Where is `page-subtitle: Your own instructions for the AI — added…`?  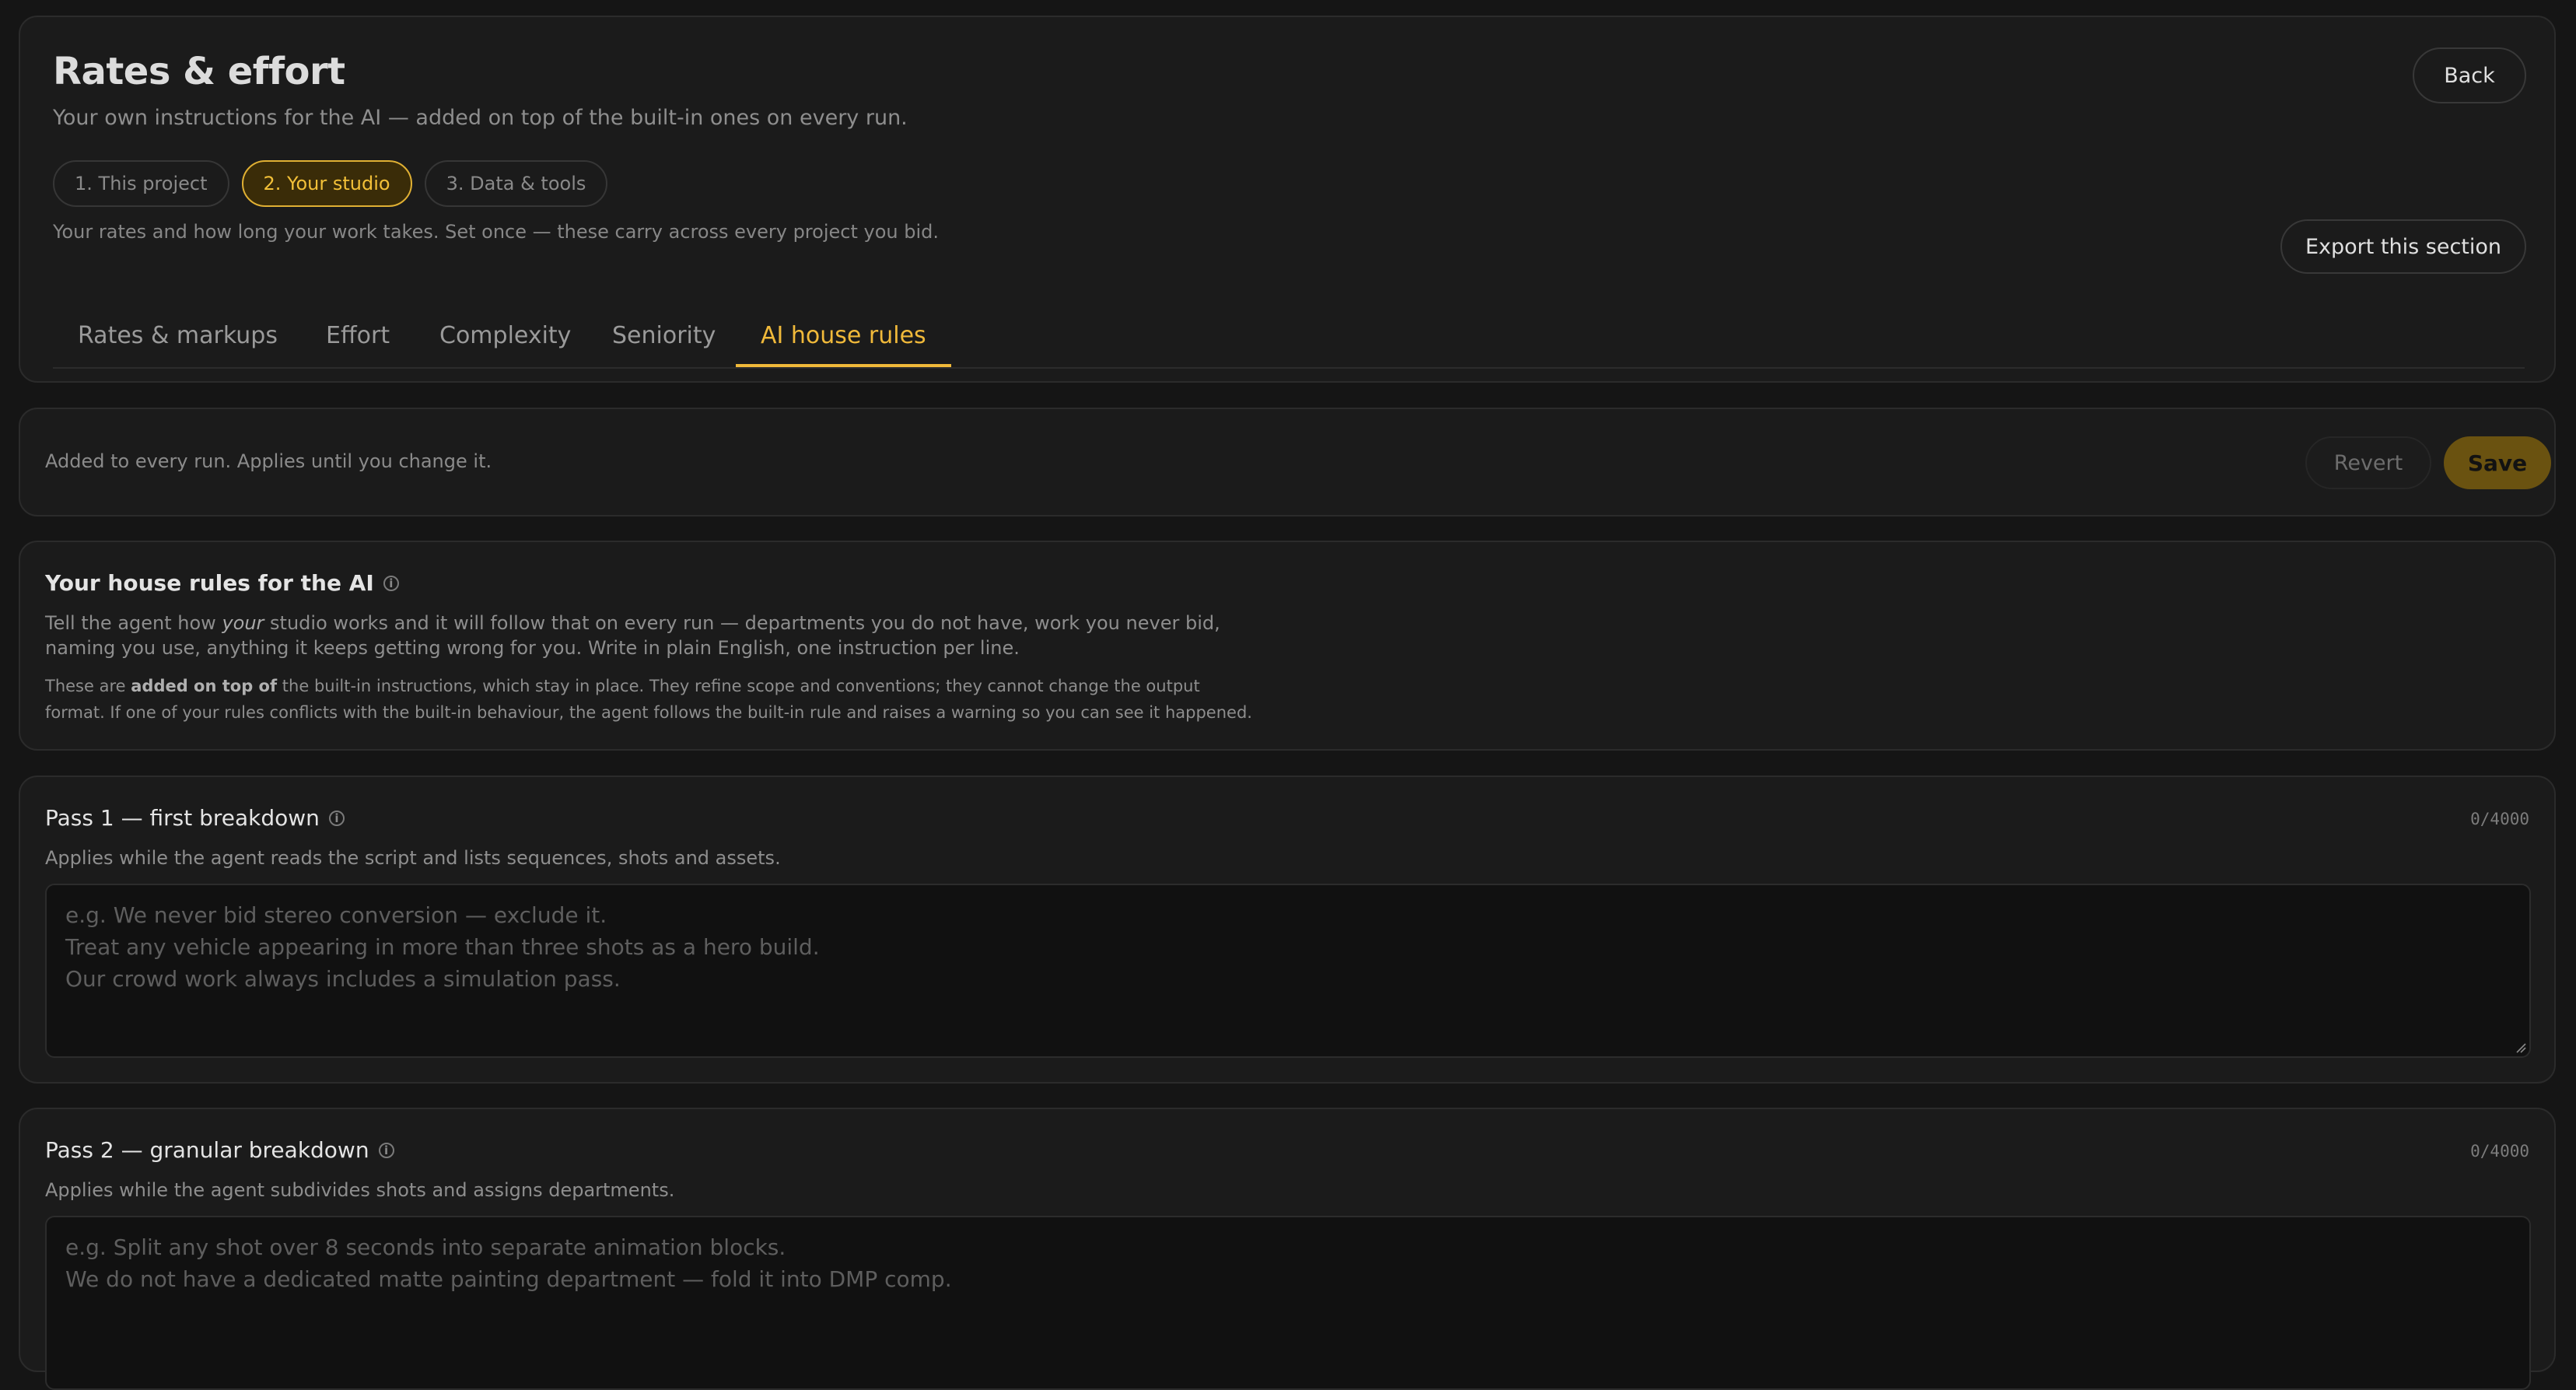 page-subtitle: Your own instructions for the AI — added… is located at coordinates (481, 118).